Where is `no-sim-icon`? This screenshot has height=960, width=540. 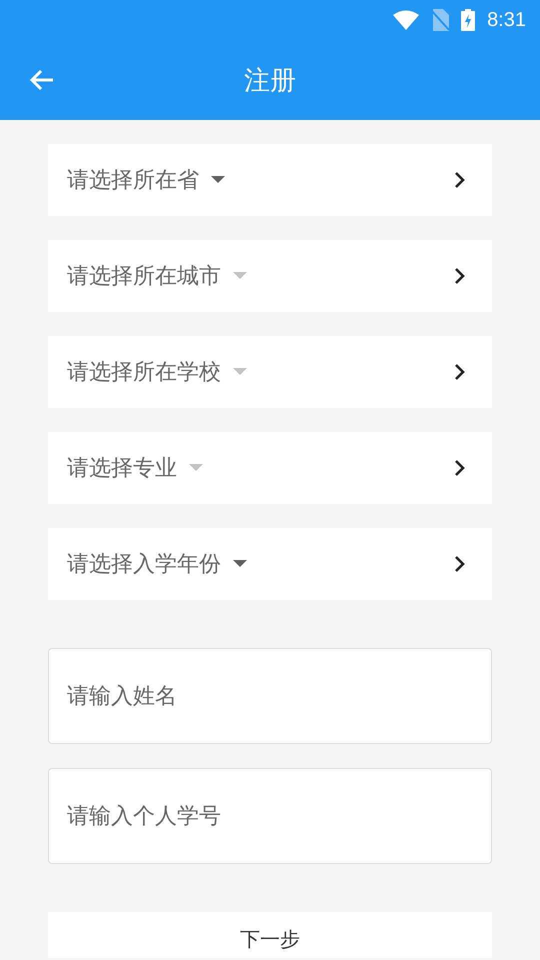
no-sim-icon is located at coordinates (440, 20).